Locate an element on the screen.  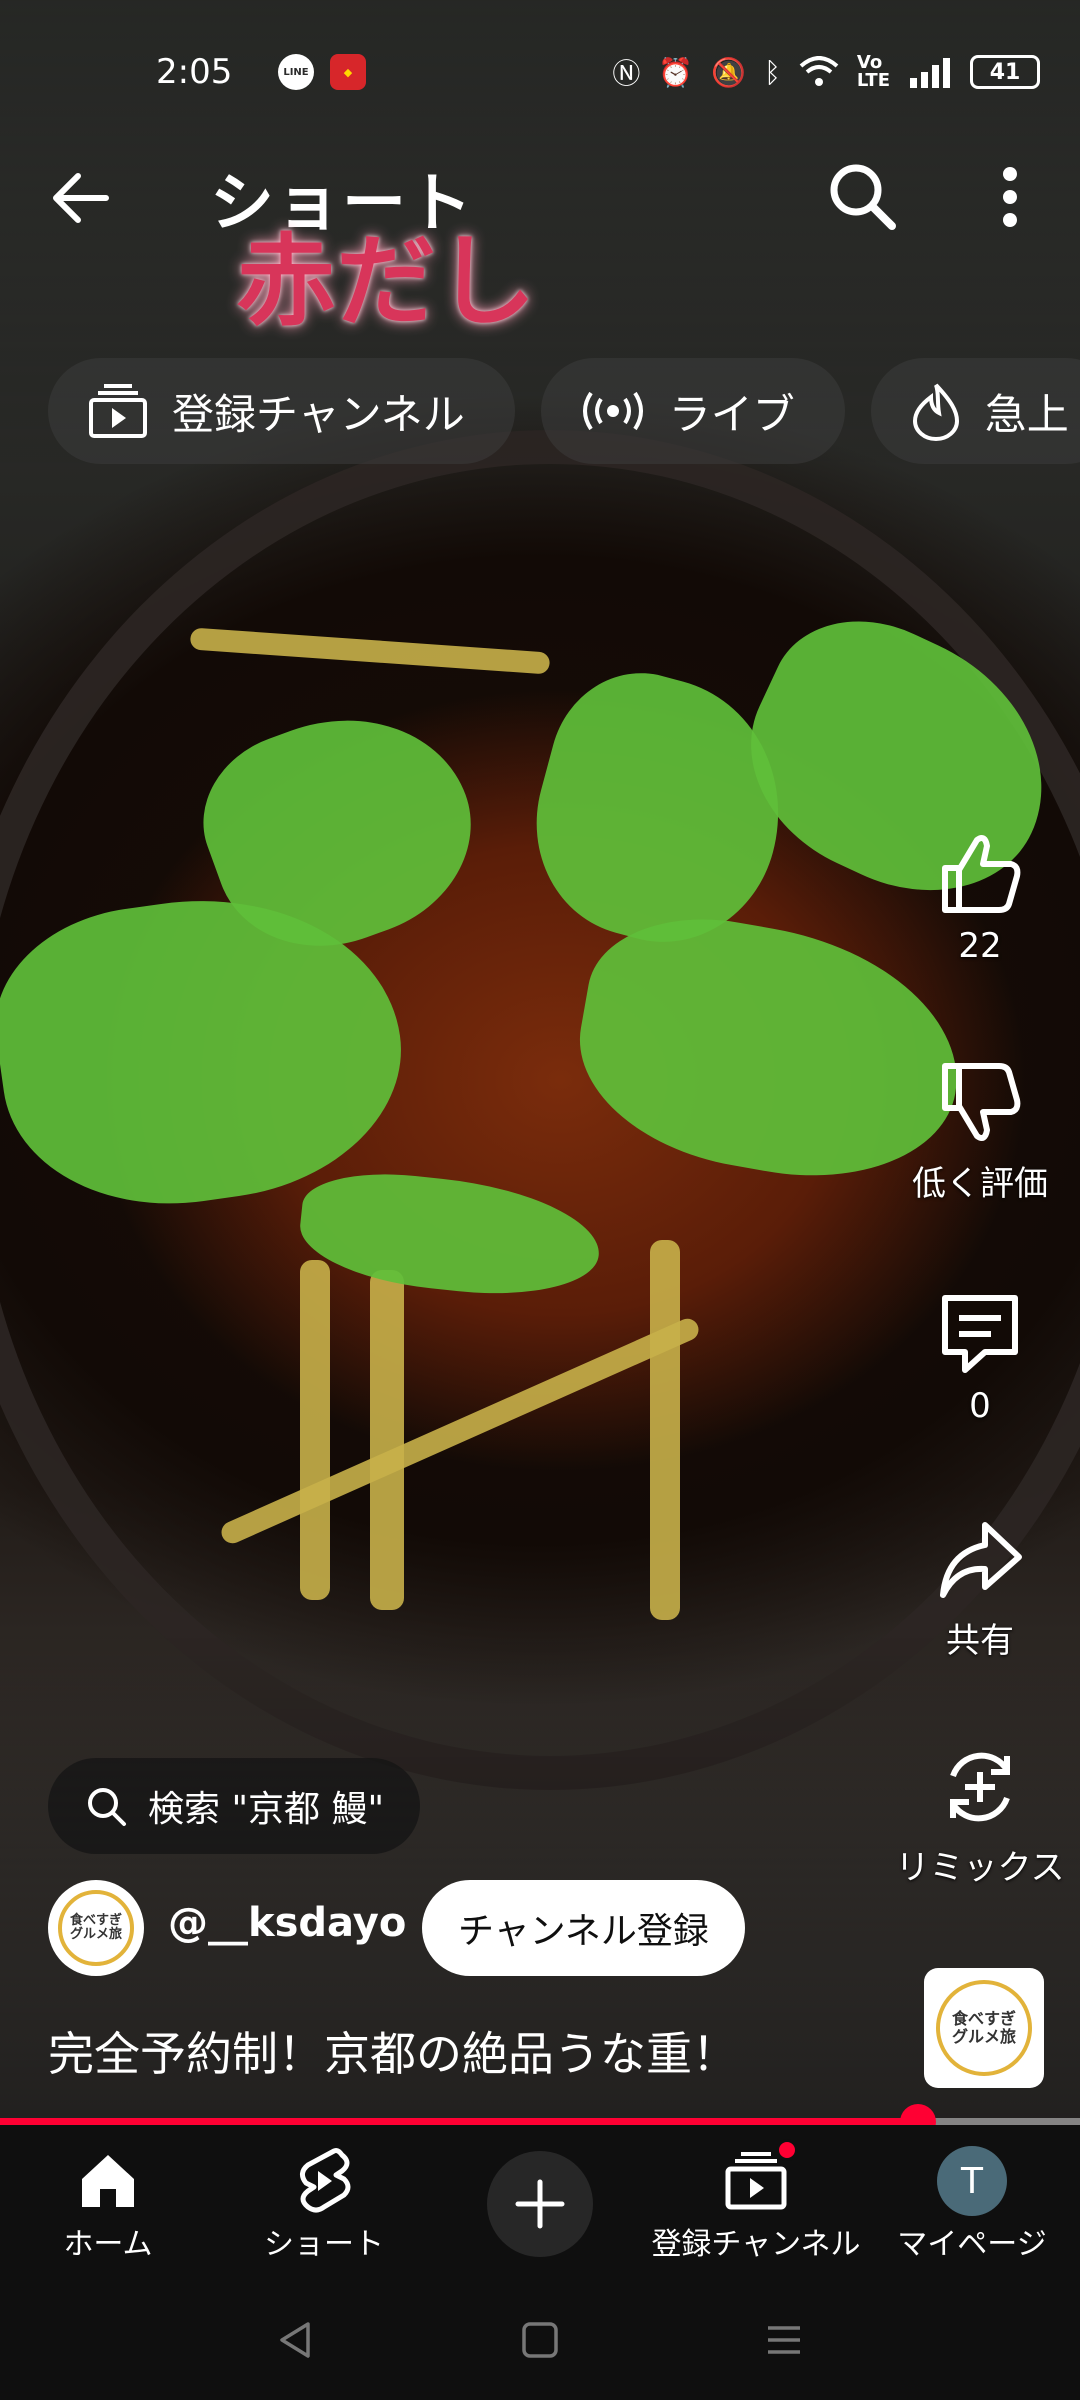
back-button is located at coordinates (80, 198).